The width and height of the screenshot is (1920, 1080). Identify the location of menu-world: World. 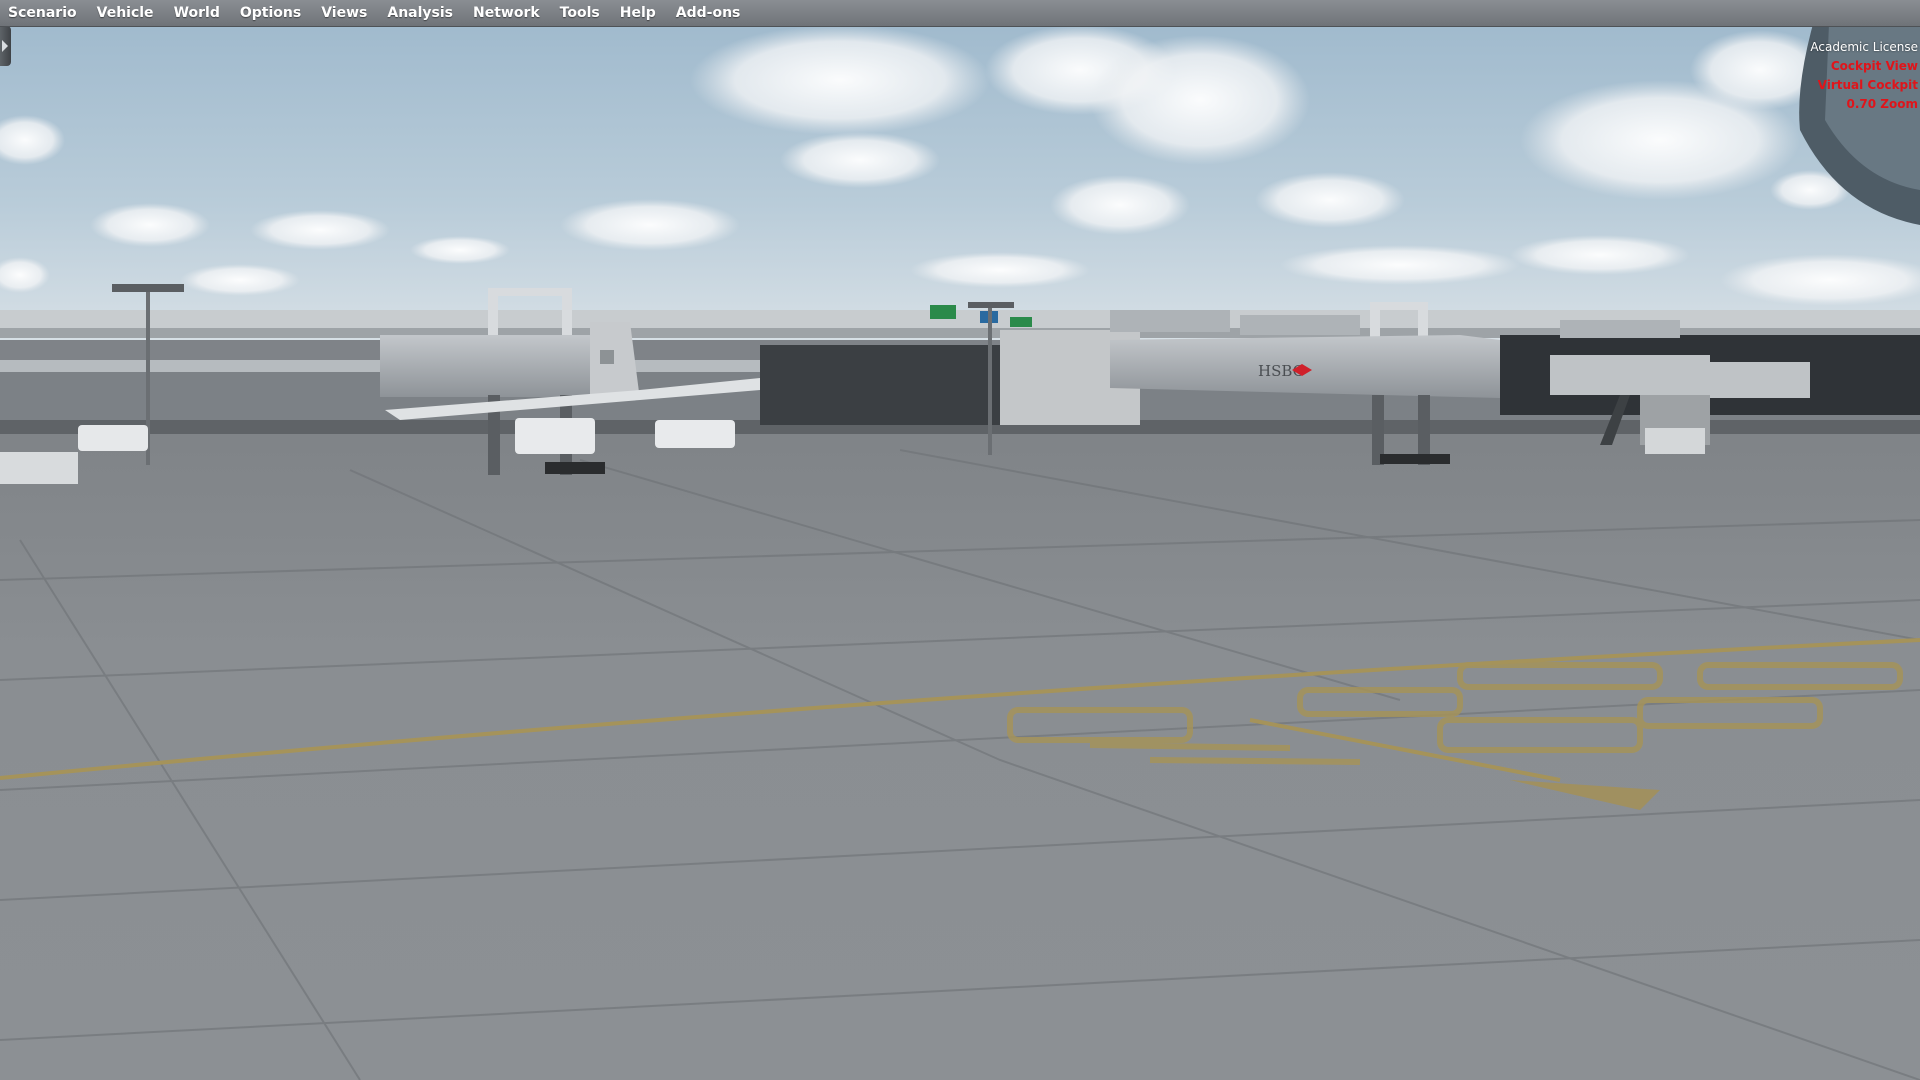
(197, 13).